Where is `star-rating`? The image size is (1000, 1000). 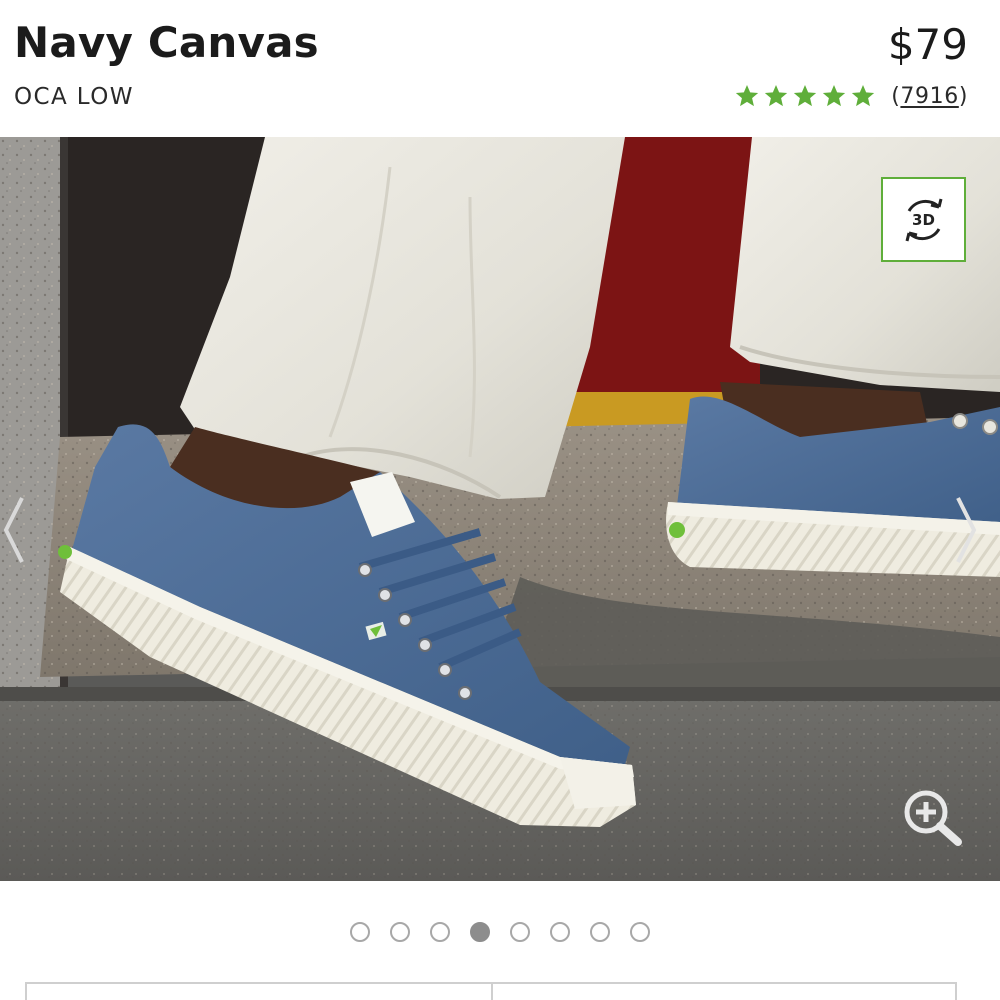
star-rating is located at coordinates (806, 96).